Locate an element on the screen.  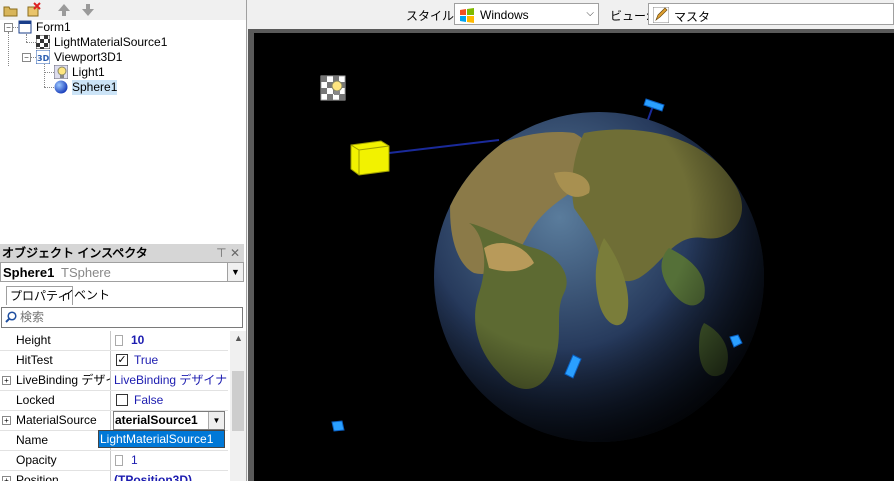
property-row-materialsource: + MaterialSource aterialSource1 ▼ is located at coordinates (114, 421).